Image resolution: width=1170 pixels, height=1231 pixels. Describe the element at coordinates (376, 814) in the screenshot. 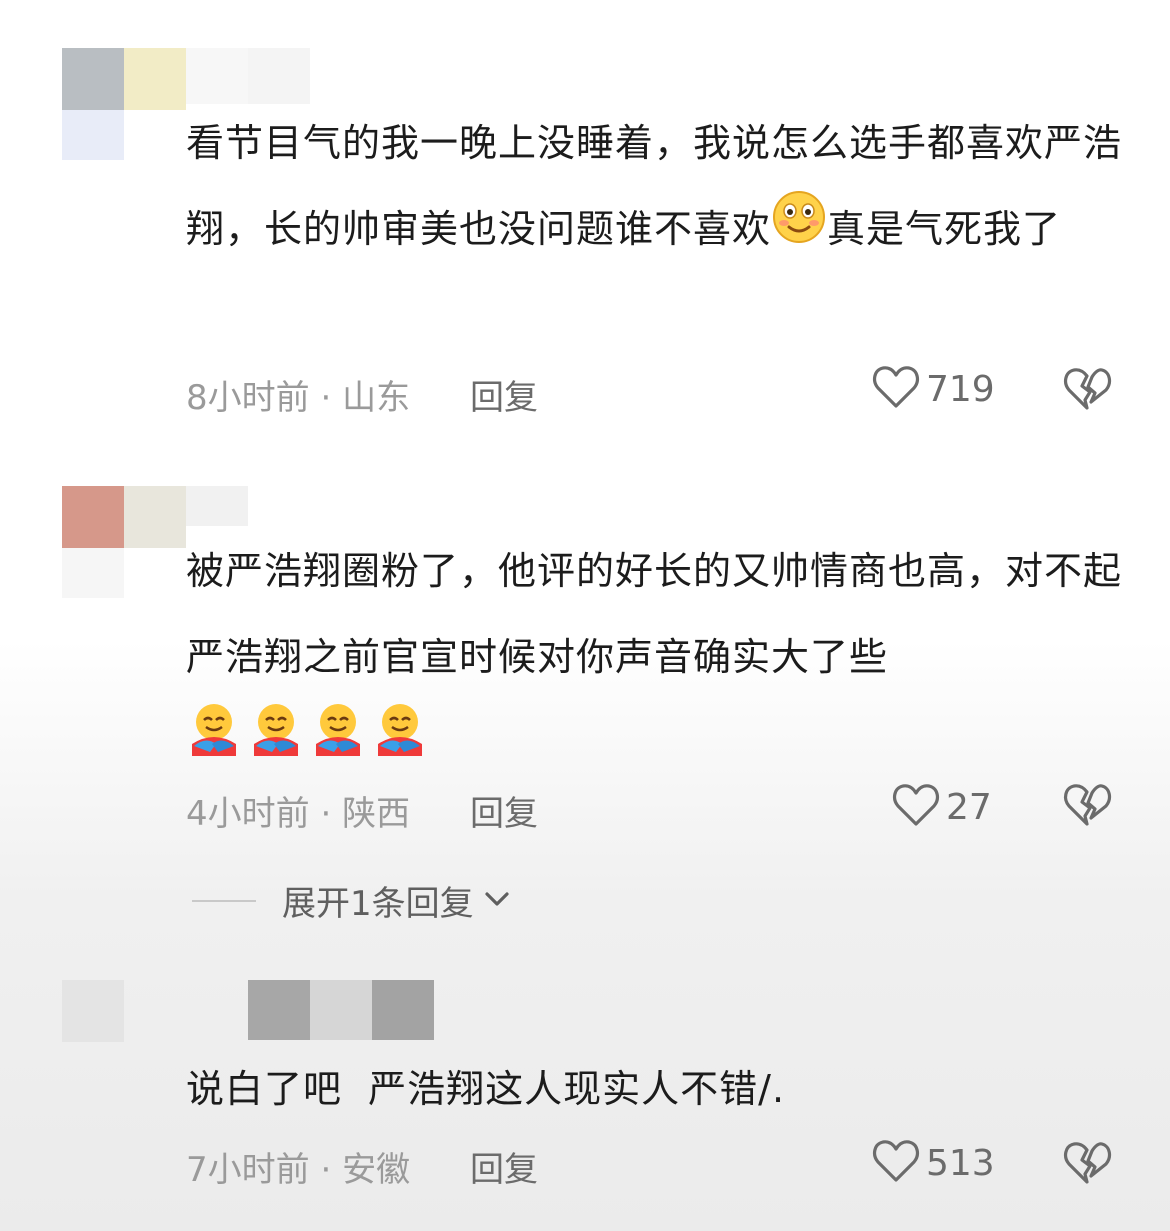

I see `comment-location: 陕西` at that location.